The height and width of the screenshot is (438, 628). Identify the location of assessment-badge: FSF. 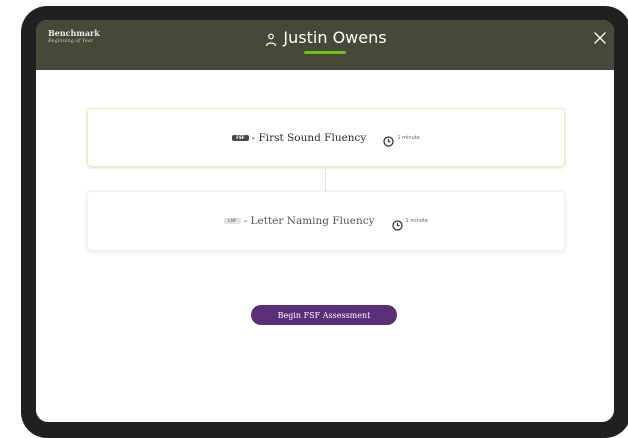
(240, 137).